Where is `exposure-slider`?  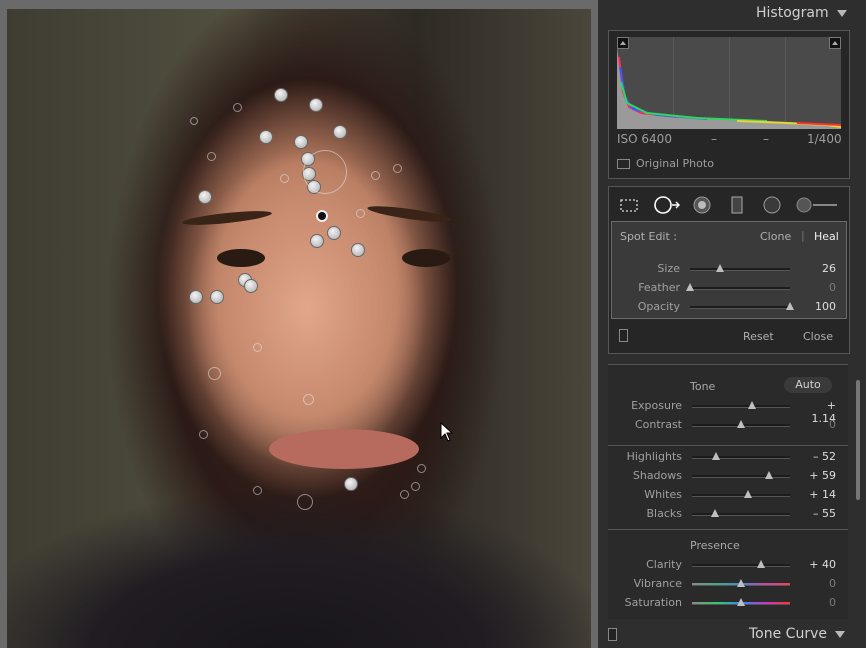 exposure-slider is located at coordinates (741, 406).